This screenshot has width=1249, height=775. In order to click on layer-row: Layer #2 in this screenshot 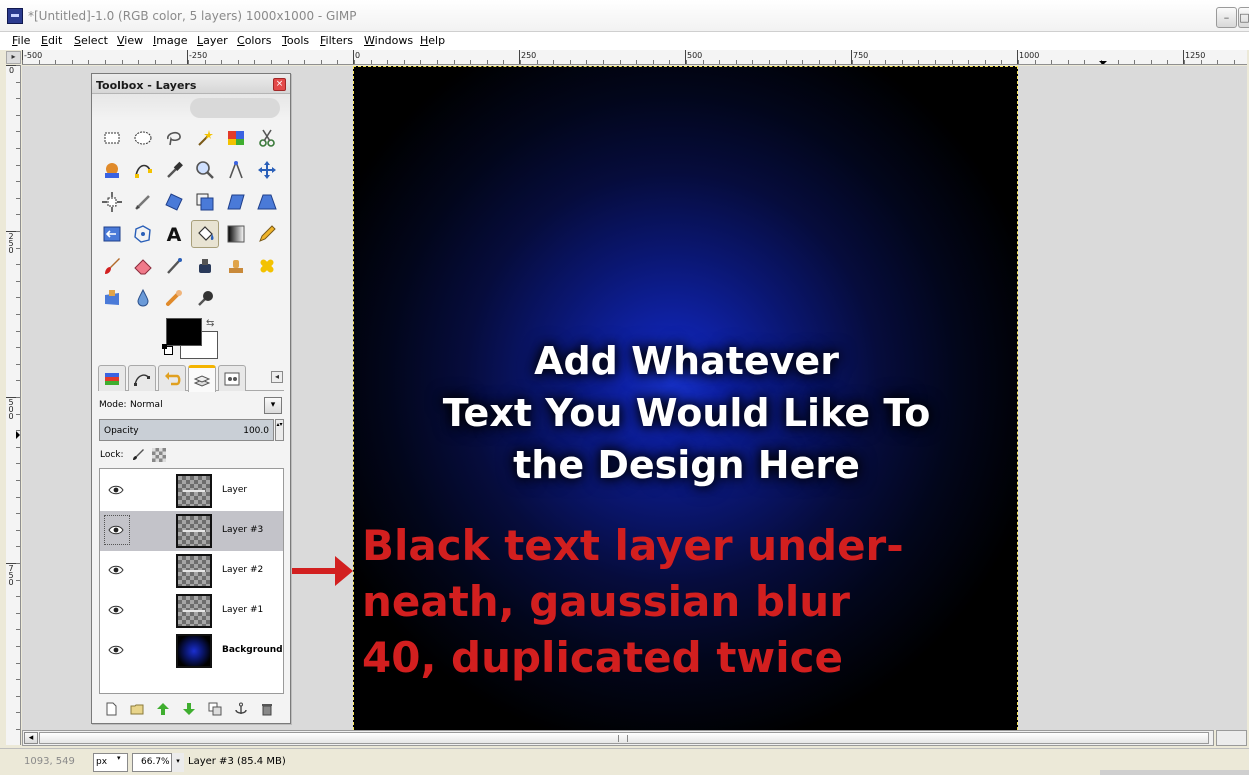, I will do `click(191, 571)`.